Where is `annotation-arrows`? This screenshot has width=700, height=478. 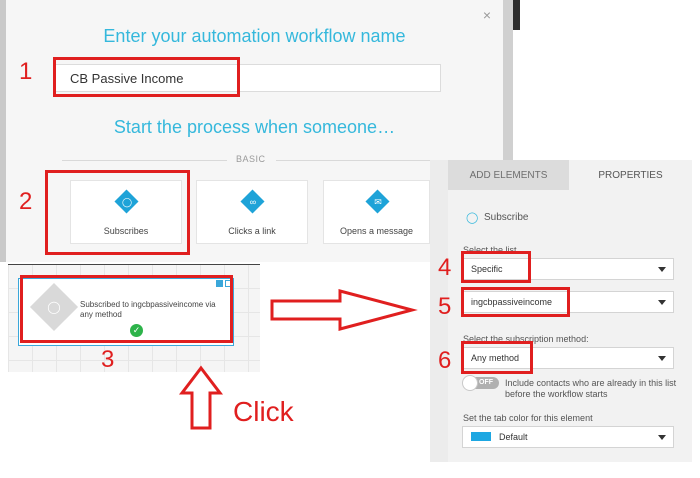 annotation-arrows is located at coordinates (298, 359).